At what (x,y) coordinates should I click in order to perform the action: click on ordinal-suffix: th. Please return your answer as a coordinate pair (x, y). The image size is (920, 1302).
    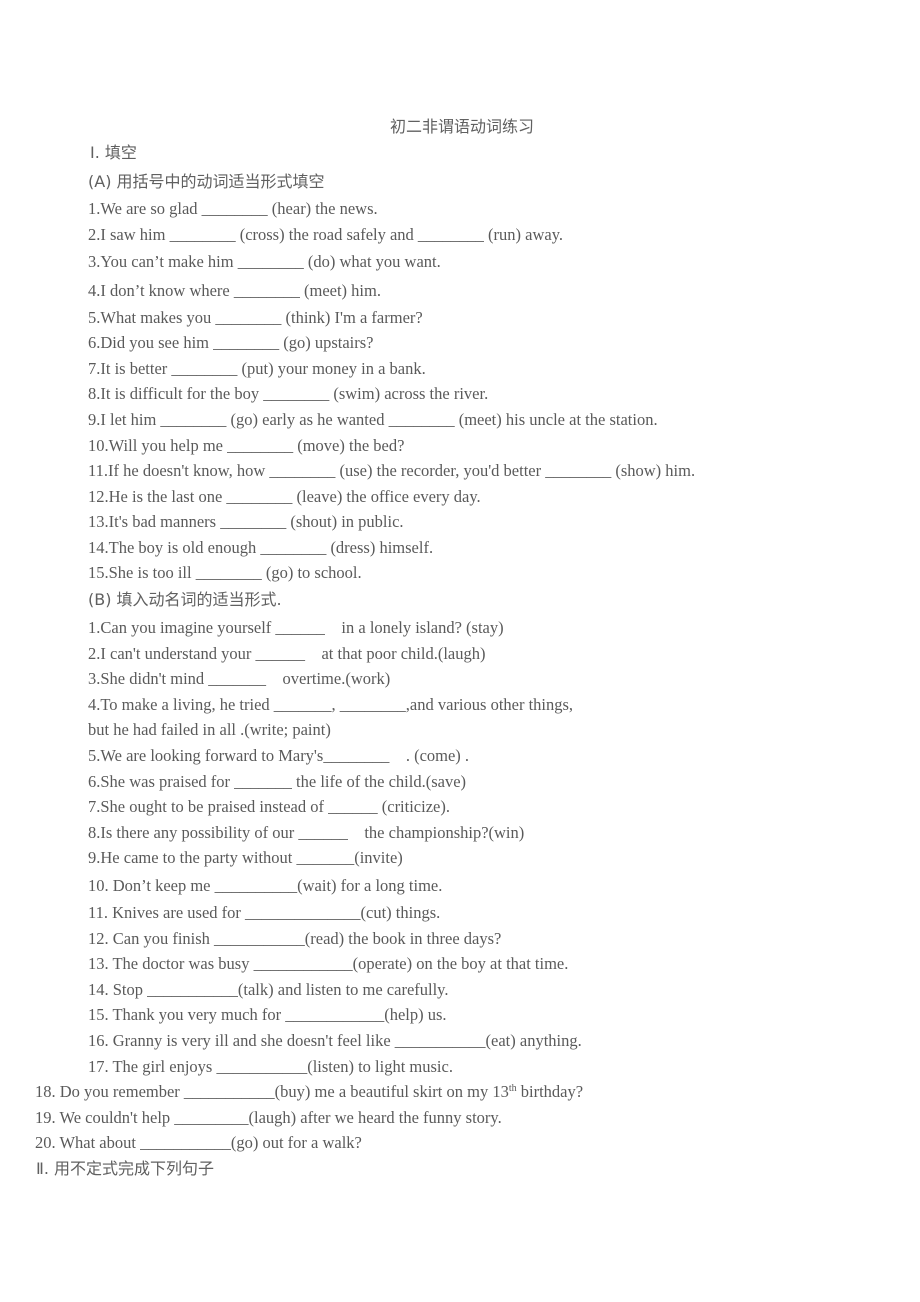
    Looking at the image, I should click on (512, 1088).